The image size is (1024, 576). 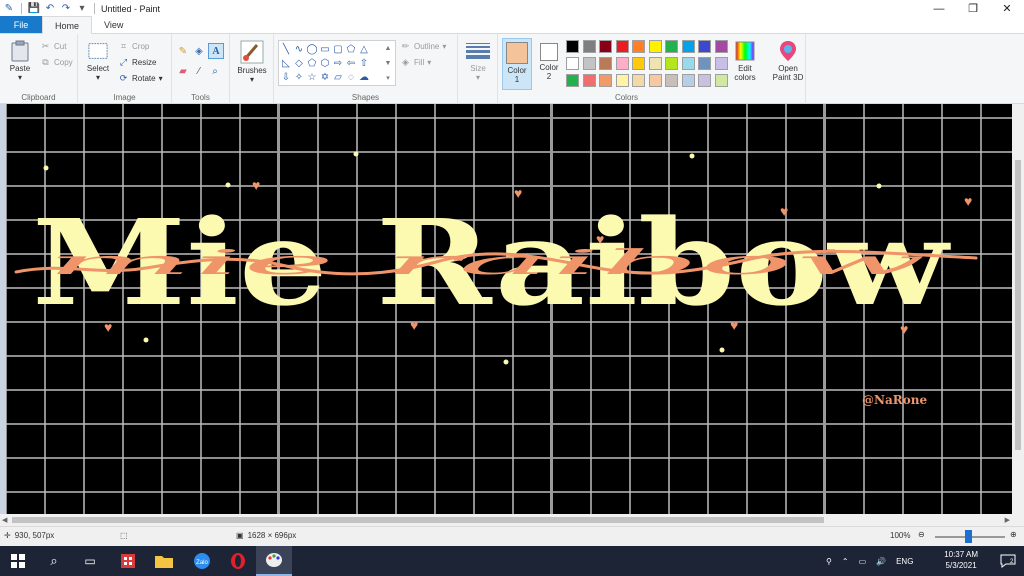 I want to click on fill-button: ◈ Fill ▾, so click(x=415, y=62).